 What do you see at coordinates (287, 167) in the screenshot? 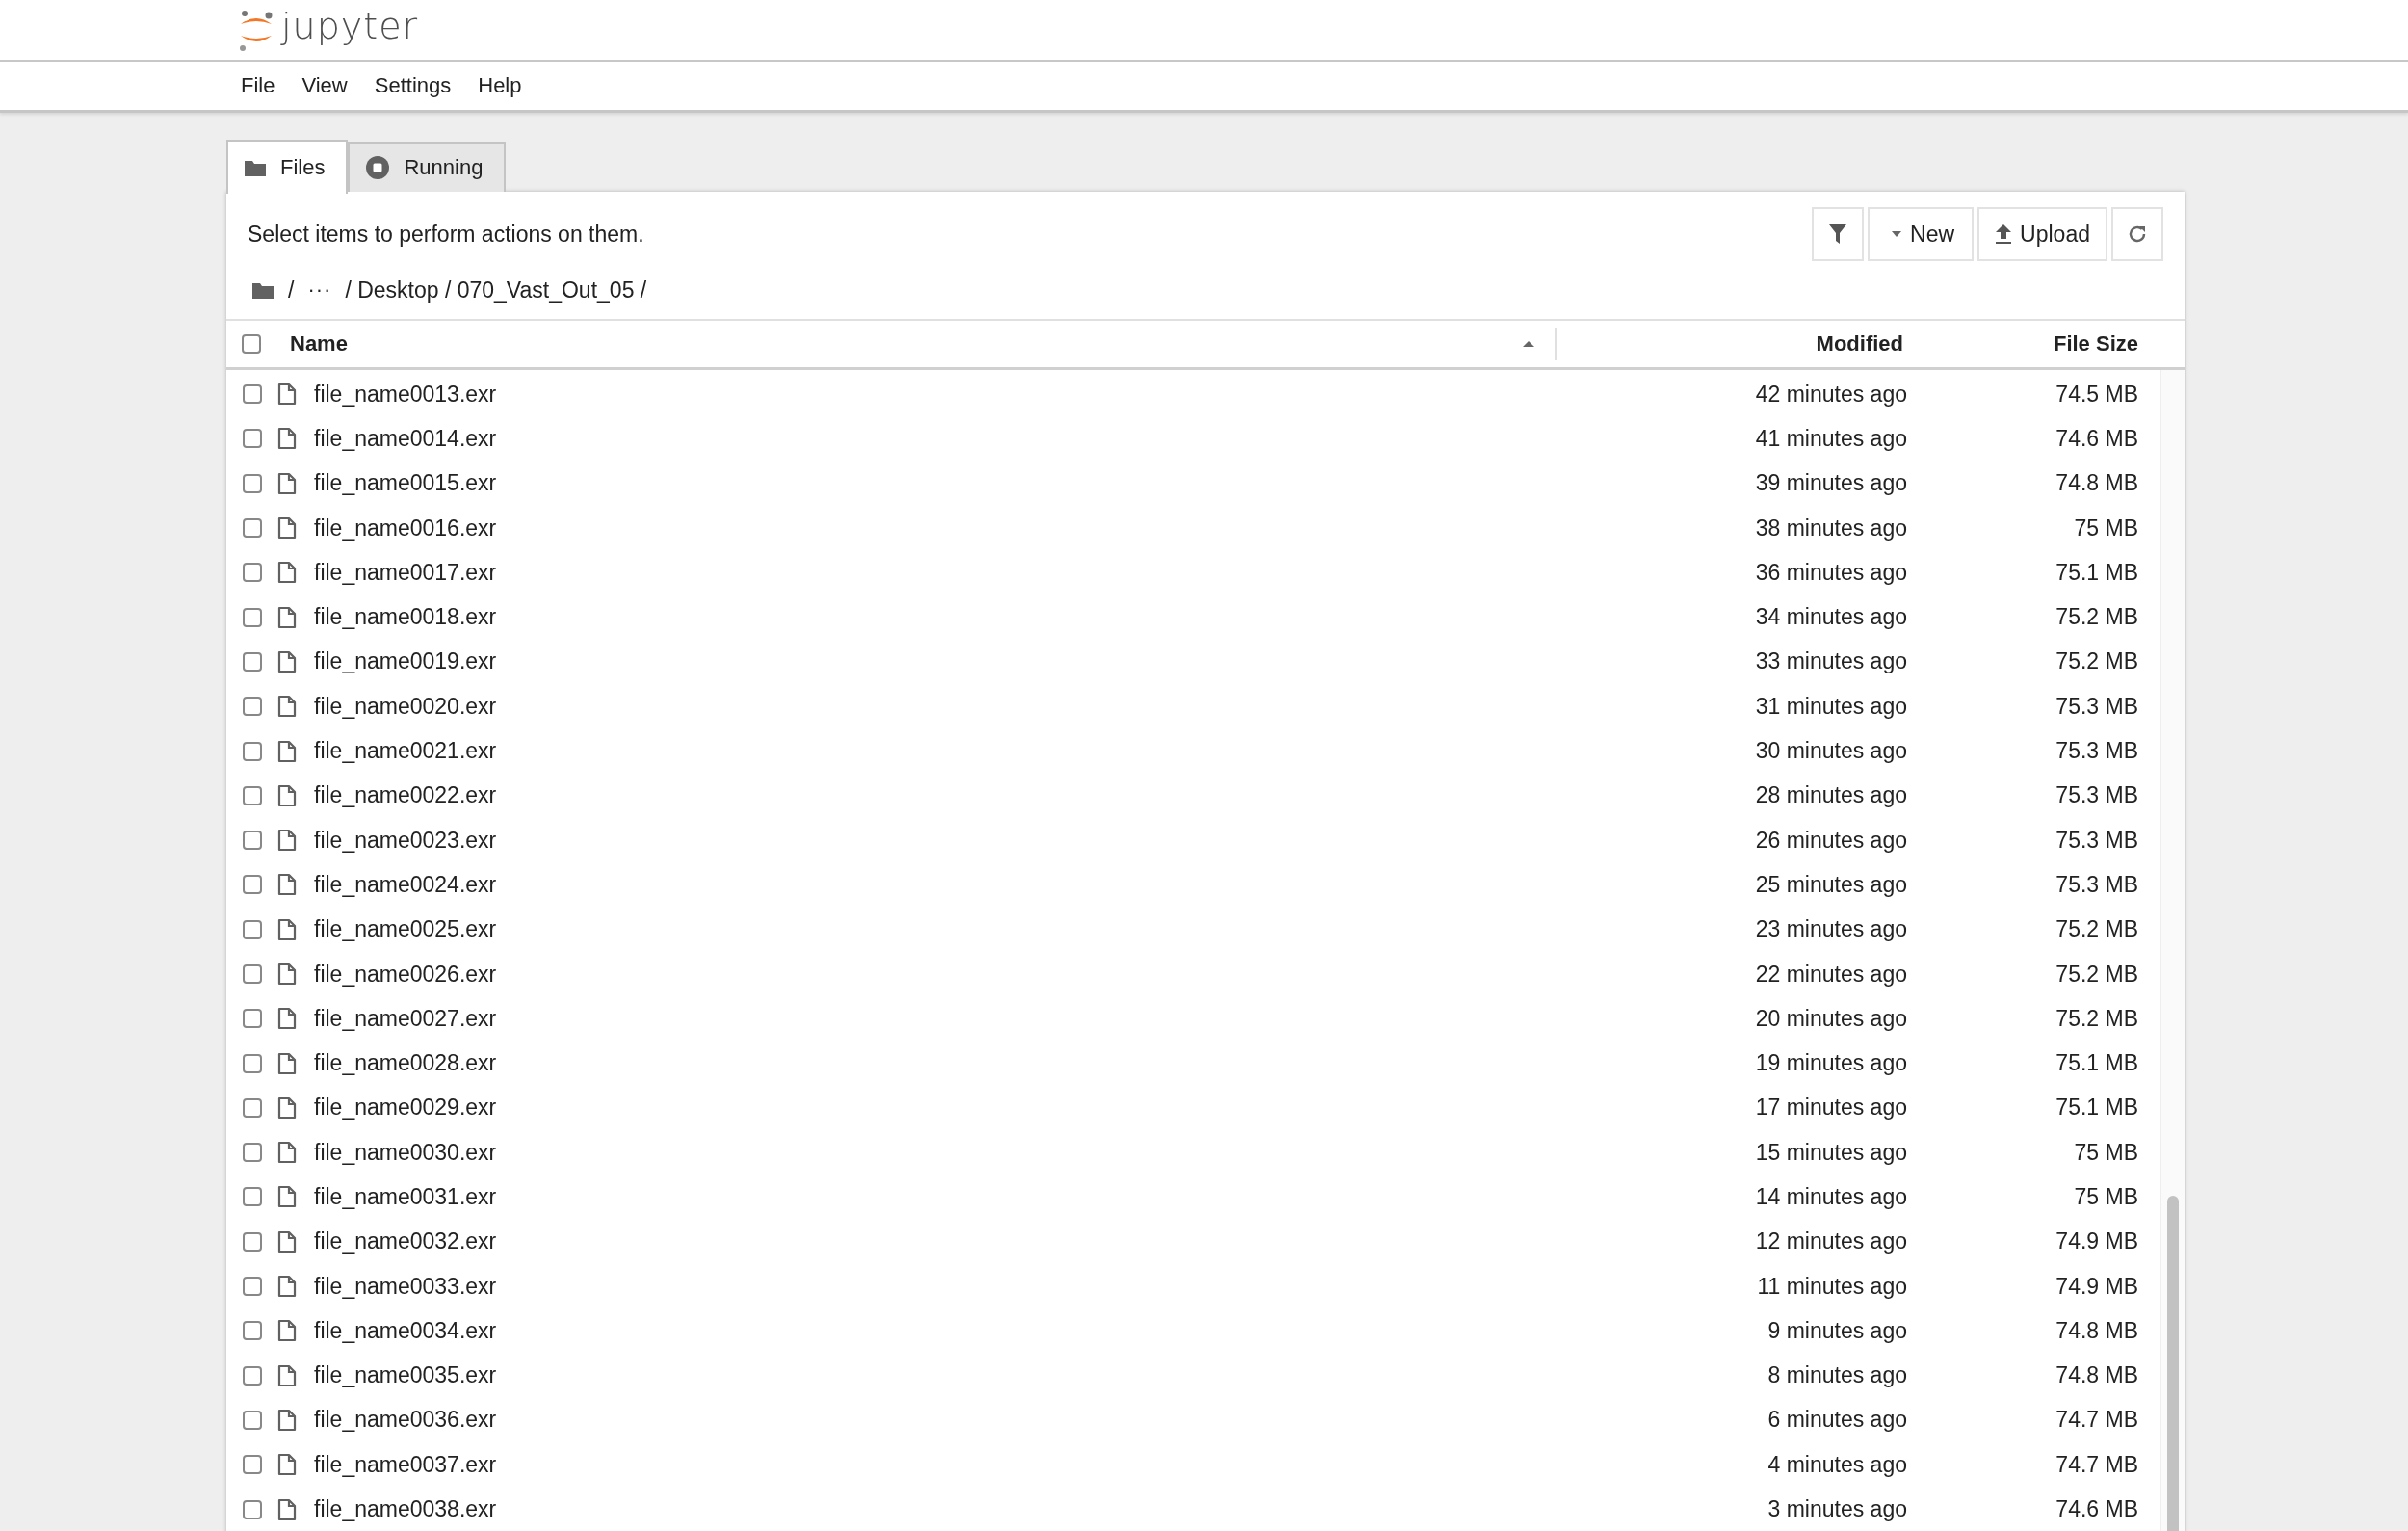
I see `tab: Files` at bounding box center [287, 167].